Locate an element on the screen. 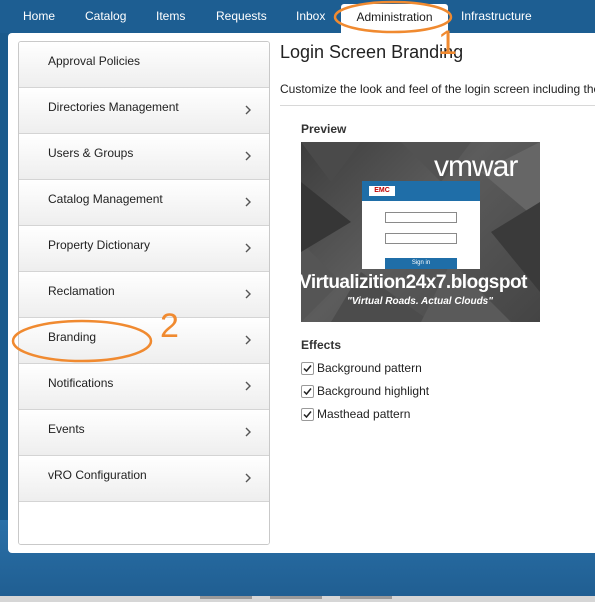  annotation-number-2: 2 is located at coordinates (169, 326).